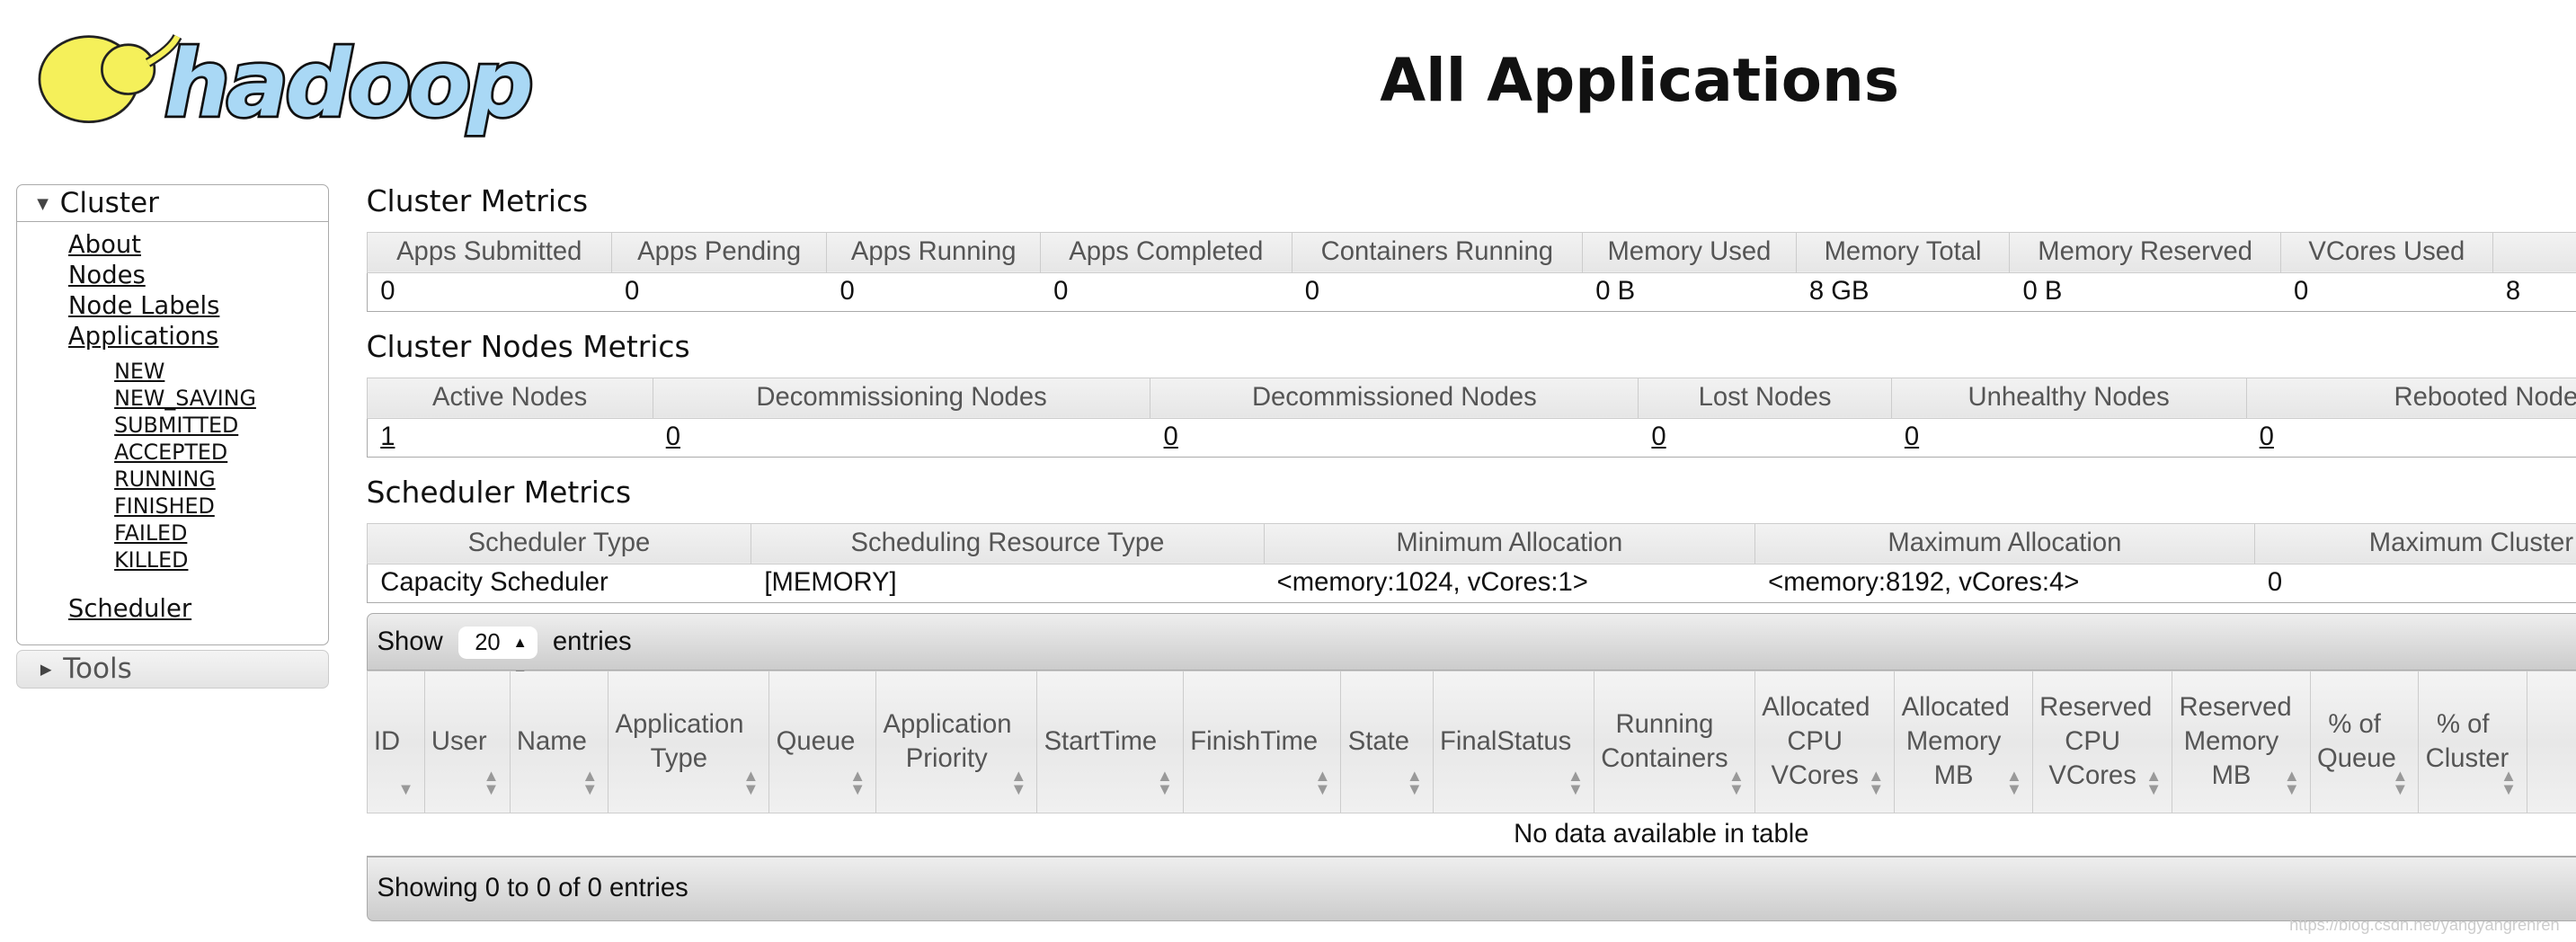 Image resolution: width=2576 pixels, height=942 pixels. I want to click on column-header-sortable: Reserved CPU VCores ▲ ▼, so click(2102, 741).